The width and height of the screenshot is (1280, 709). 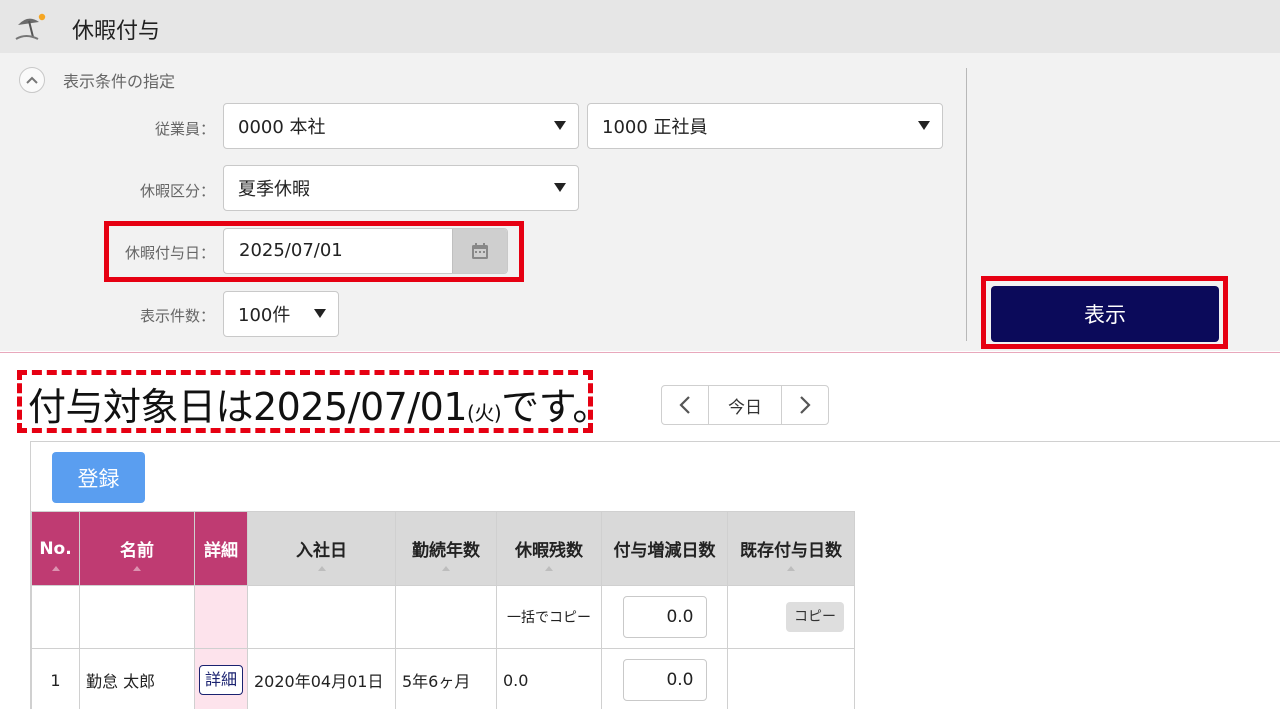 I want to click on employee-org-value: 0000 本社, so click(x=282, y=127).